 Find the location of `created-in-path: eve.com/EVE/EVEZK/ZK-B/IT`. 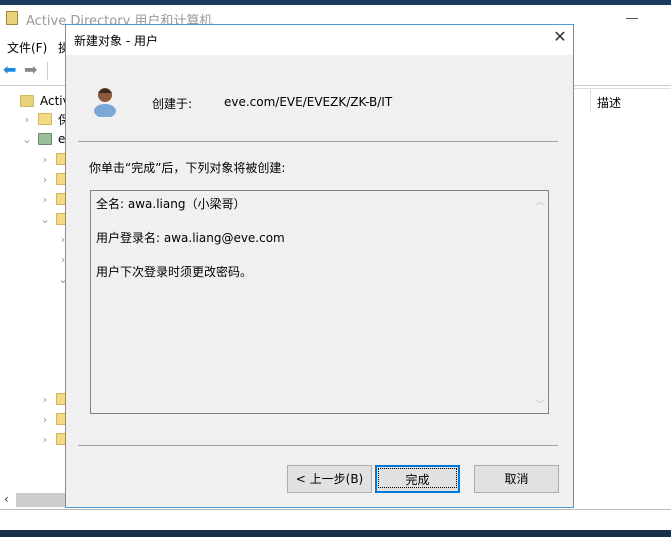

created-in-path: eve.com/EVE/EVEZK/ZK-B/IT is located at coordinates (308, 102).